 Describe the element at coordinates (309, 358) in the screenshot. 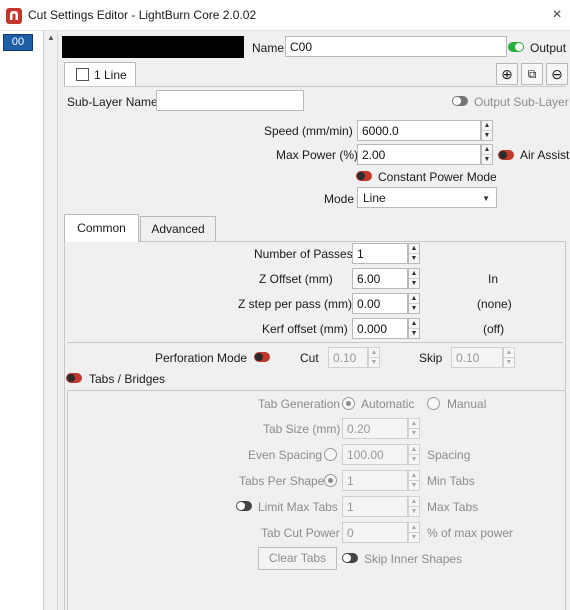

I see `cut-label: Cut` at that location.